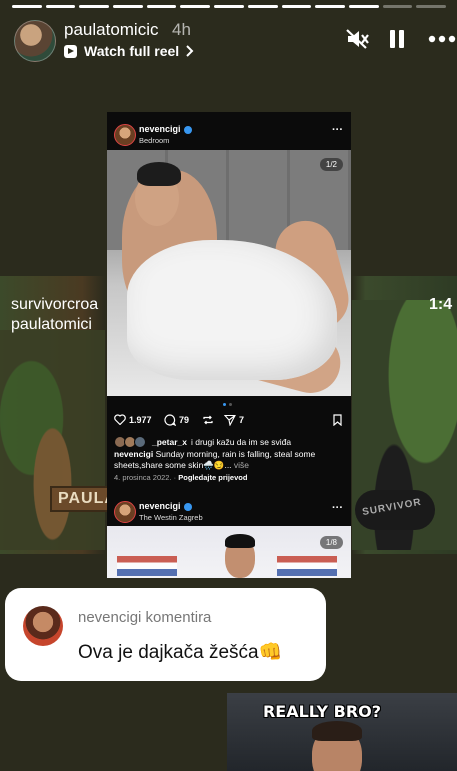  I want to click on post-location: Bedroom, so click(154, 140).